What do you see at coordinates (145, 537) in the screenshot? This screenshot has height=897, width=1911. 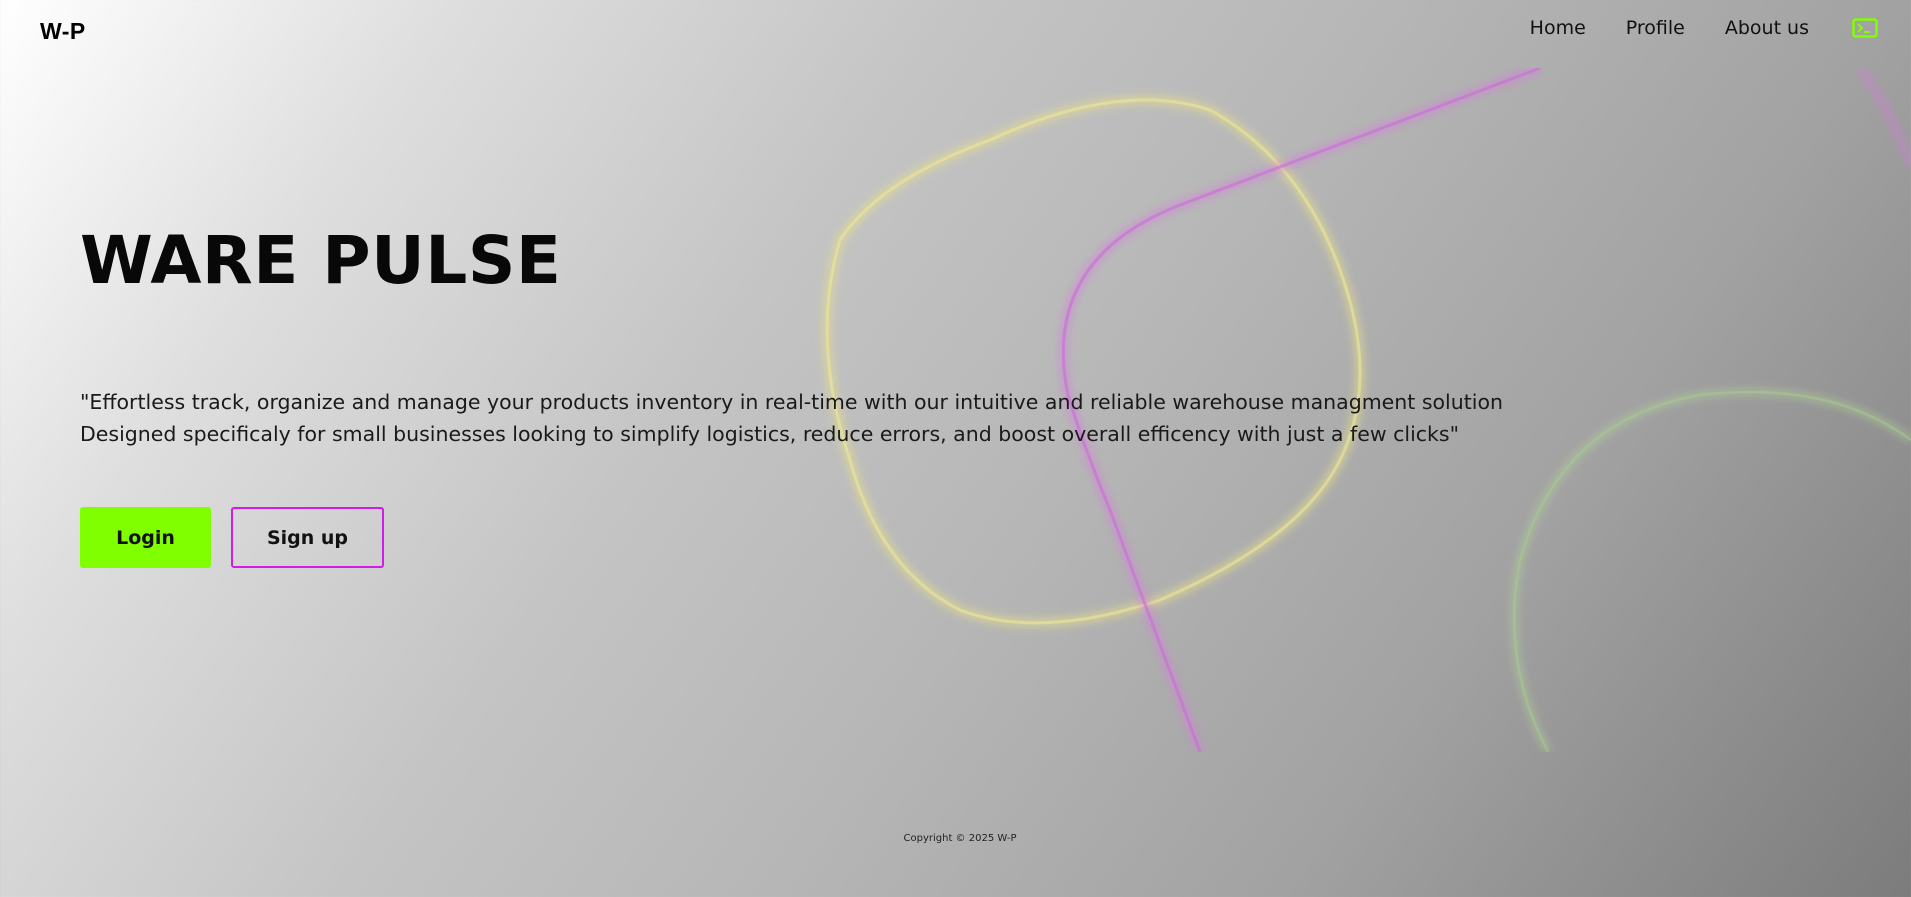 I see `login-button: Login` at bounding box center [145, 537].